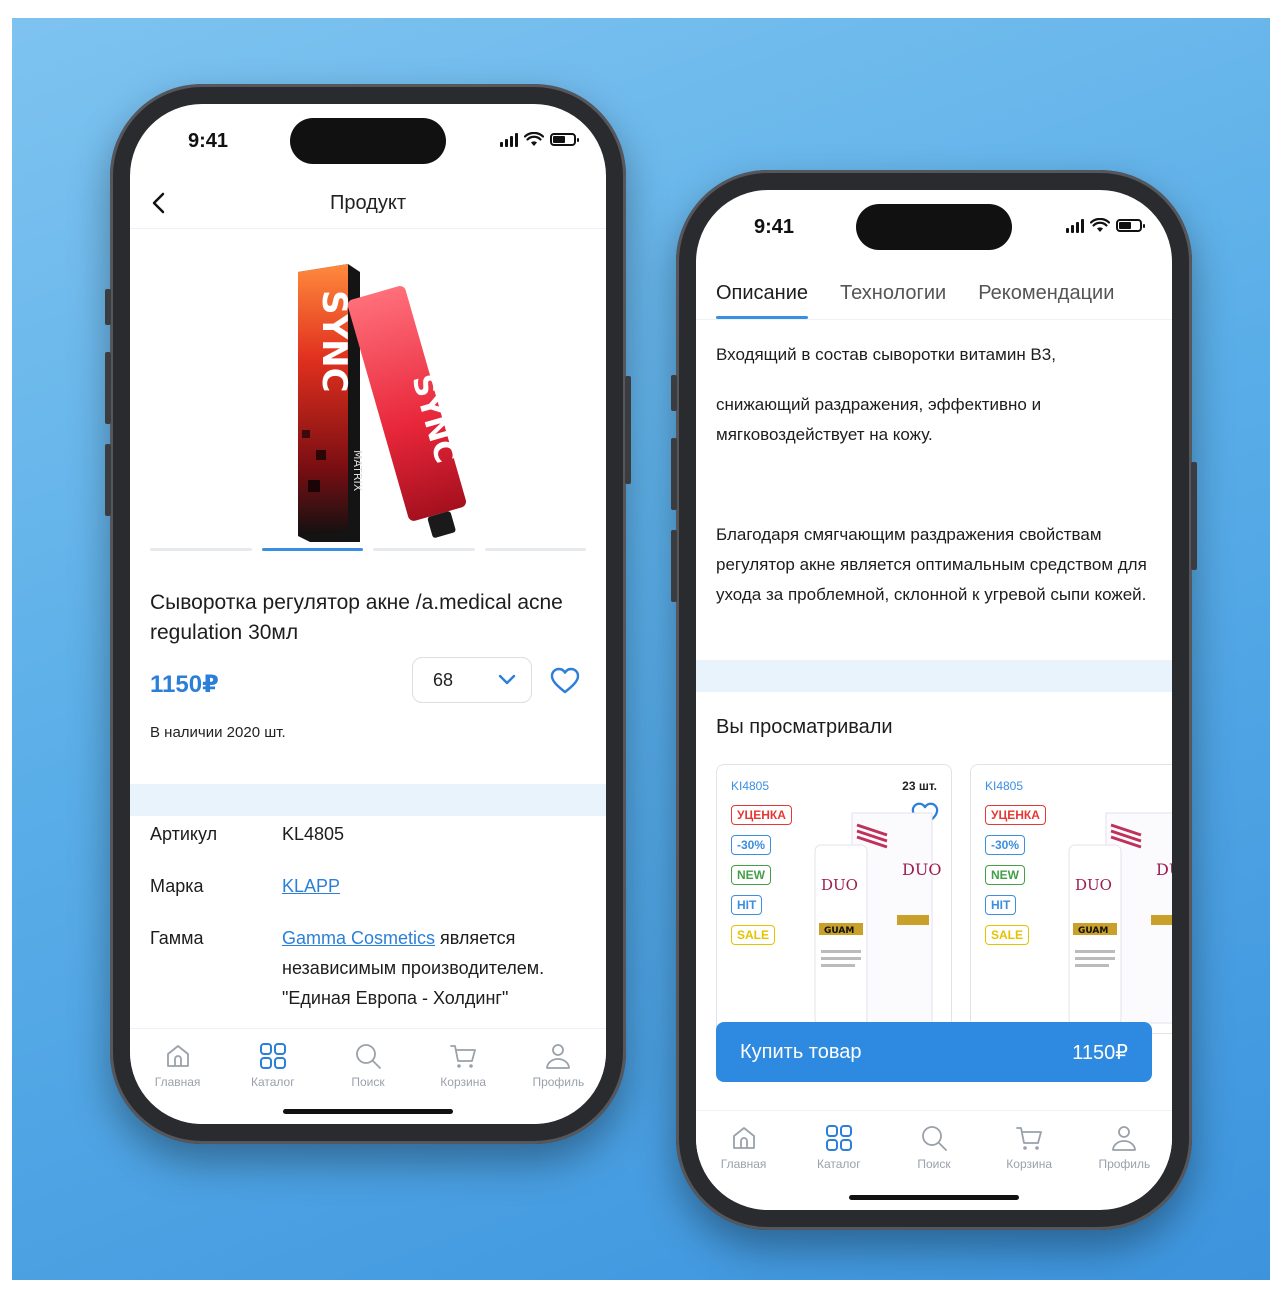 Image resolution: width=1280 pixels, height=1291 pixels. Describe the element at coordinates (804, 727) in the screenshot. I see `recently-viewed-title: Вы просматривали` at that location.